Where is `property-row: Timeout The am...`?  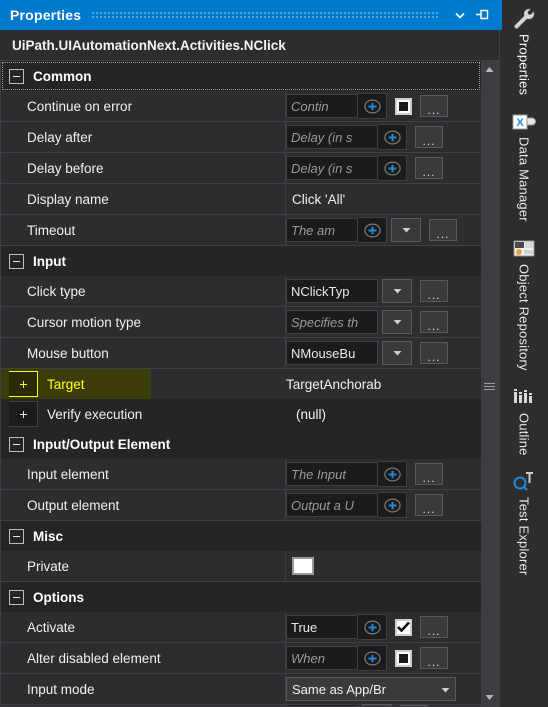 property-row: Timeout The am... is located at coordinates (241, 230).